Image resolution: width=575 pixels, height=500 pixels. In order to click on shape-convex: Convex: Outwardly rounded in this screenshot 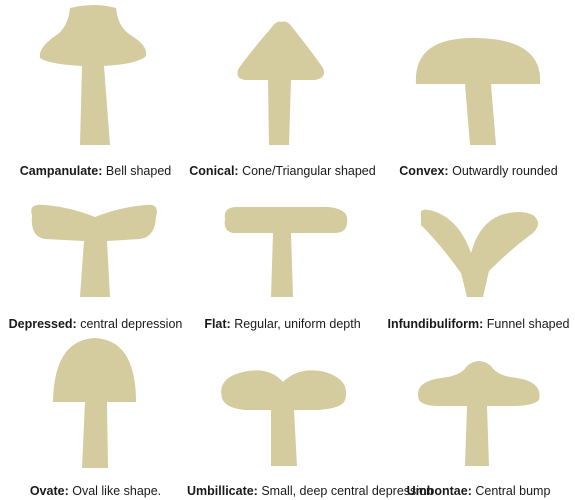, I will do `click(478, 89)`.